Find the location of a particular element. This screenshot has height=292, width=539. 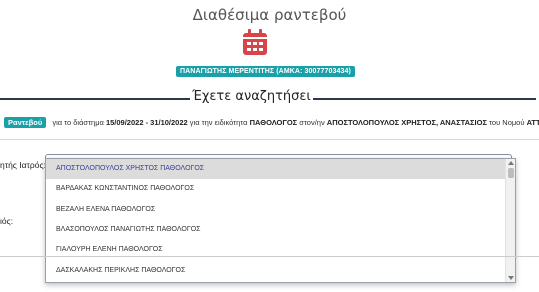

dropdown-option: ΑΠΟΣΤΟΛΟΠΟΥΛΟΣ ΧΡΗΣΤΟΣ ΠΑΘΟΛΟΓΟΣ is located at coordinates (276, 169).